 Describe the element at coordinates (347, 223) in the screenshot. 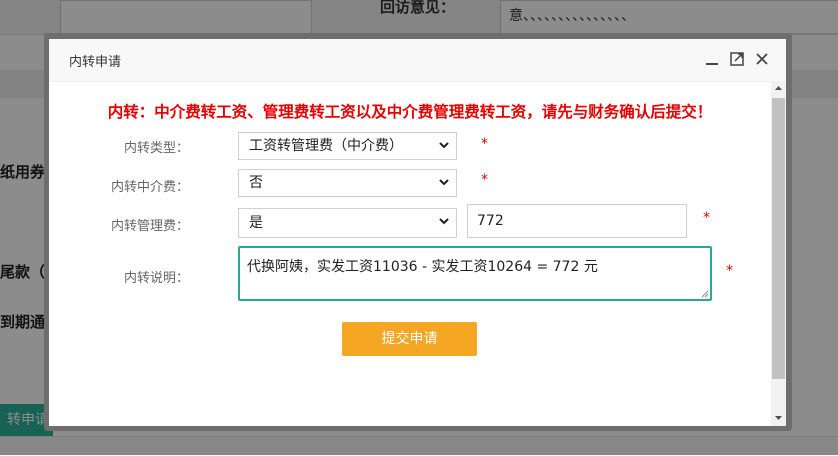

I see `mgmt-fee-select: 是` at that location.